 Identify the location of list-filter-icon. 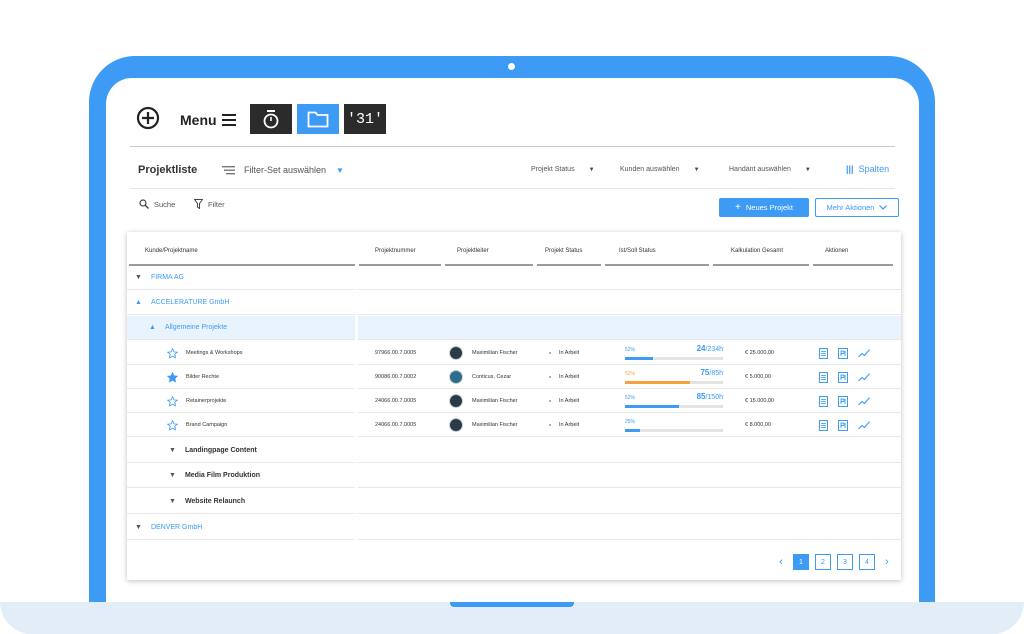
(228, 170).